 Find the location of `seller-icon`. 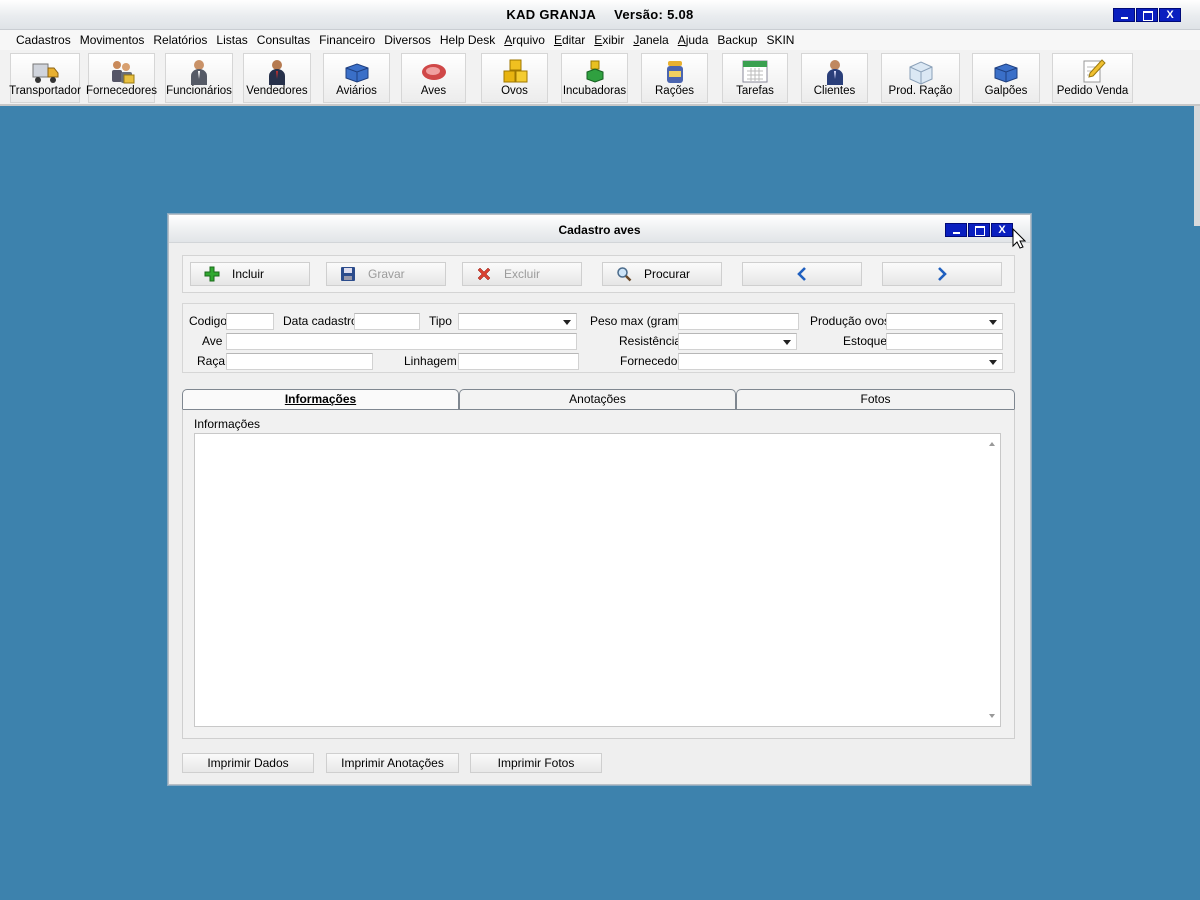

seller-icon is located at coordinates (277, 72).